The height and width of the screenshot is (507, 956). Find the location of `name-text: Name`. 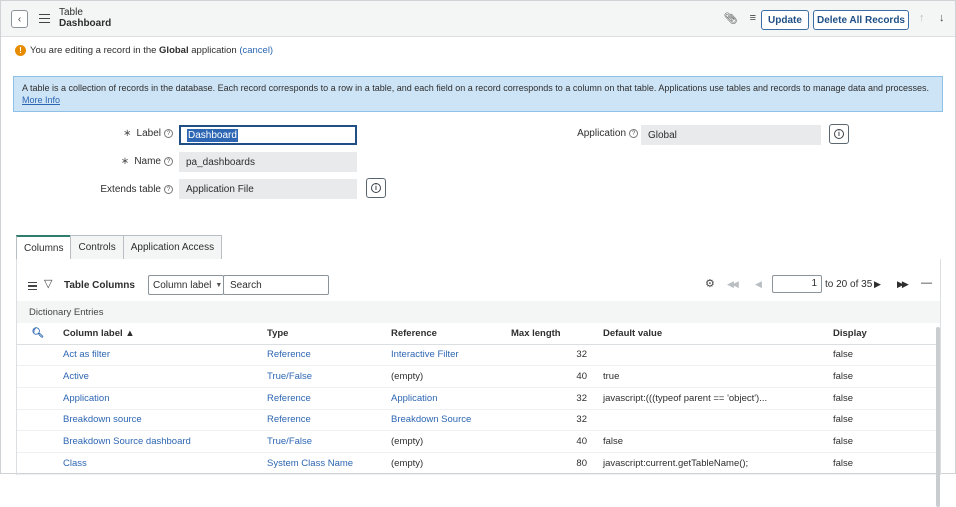

name-text: Name is located at coordinates (147, 161).